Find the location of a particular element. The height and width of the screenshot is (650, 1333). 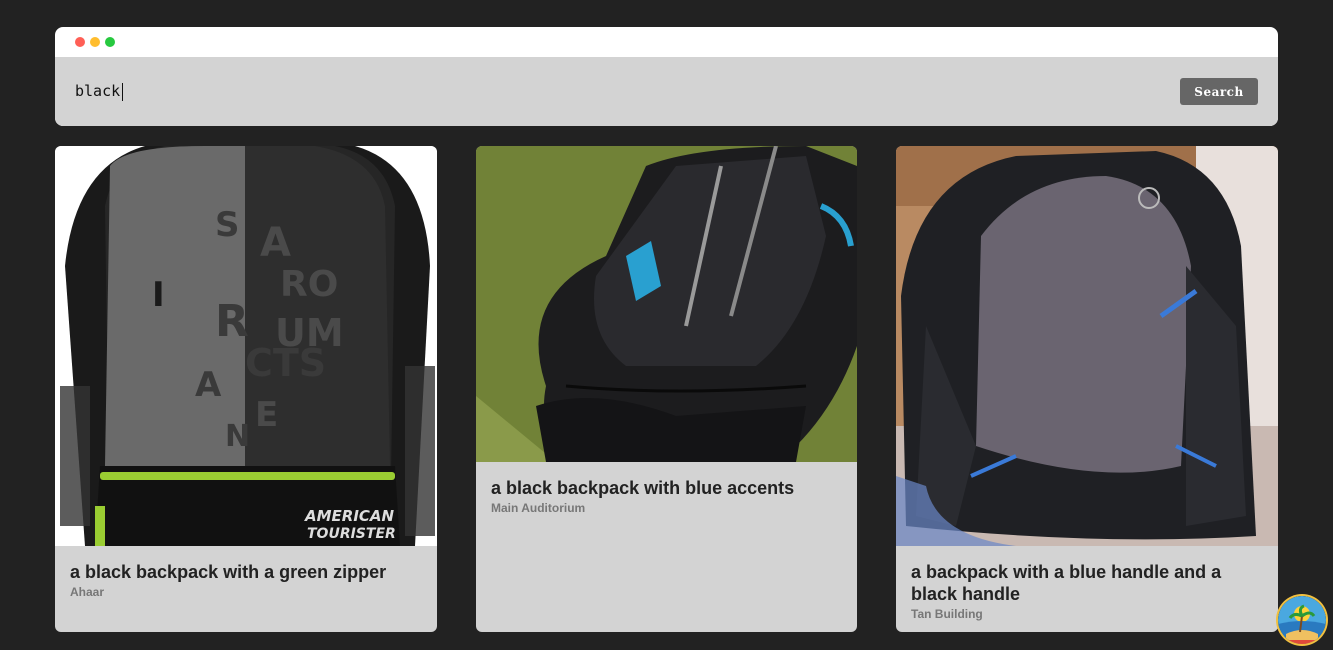

svg-text: R is located at coordinates (232, 321).